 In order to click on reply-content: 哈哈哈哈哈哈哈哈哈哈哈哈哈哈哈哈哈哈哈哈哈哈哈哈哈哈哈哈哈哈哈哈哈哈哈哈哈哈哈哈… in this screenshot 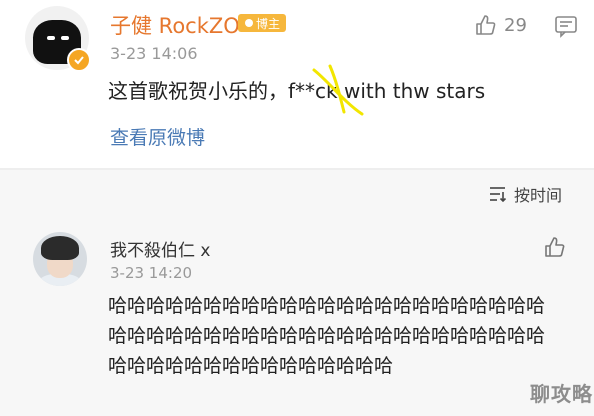, I will do `click(327, 336)`.